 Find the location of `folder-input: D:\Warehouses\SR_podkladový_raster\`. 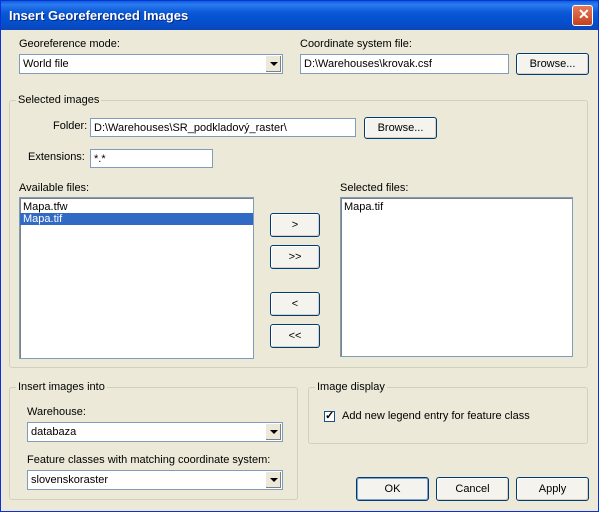

folder-input: D:\Warehouses\SR_podkladový_raster\ is located at coordinates (223, 127).